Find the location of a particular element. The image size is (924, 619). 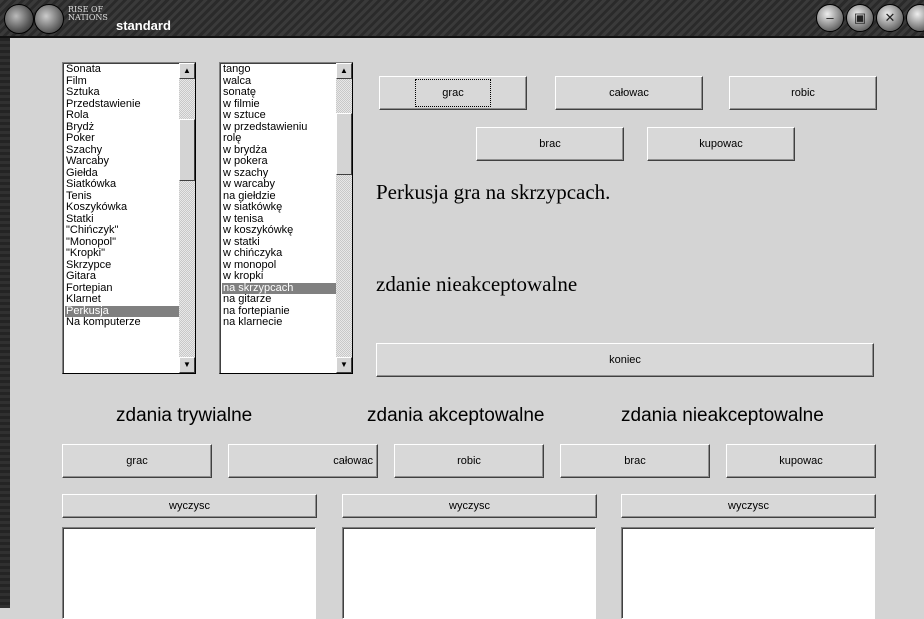

list-item: sonatę is located at coordinates (287, 92).